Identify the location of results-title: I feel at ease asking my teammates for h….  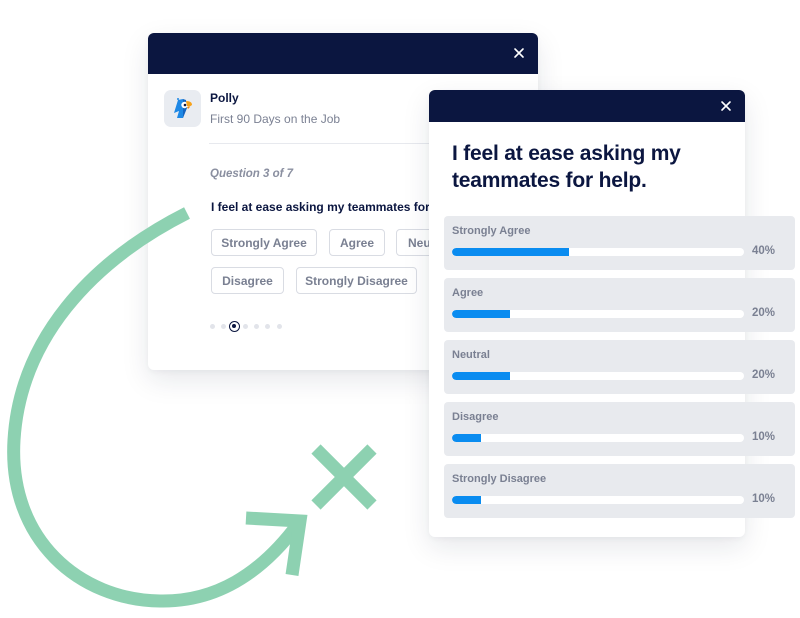
(566, 167).